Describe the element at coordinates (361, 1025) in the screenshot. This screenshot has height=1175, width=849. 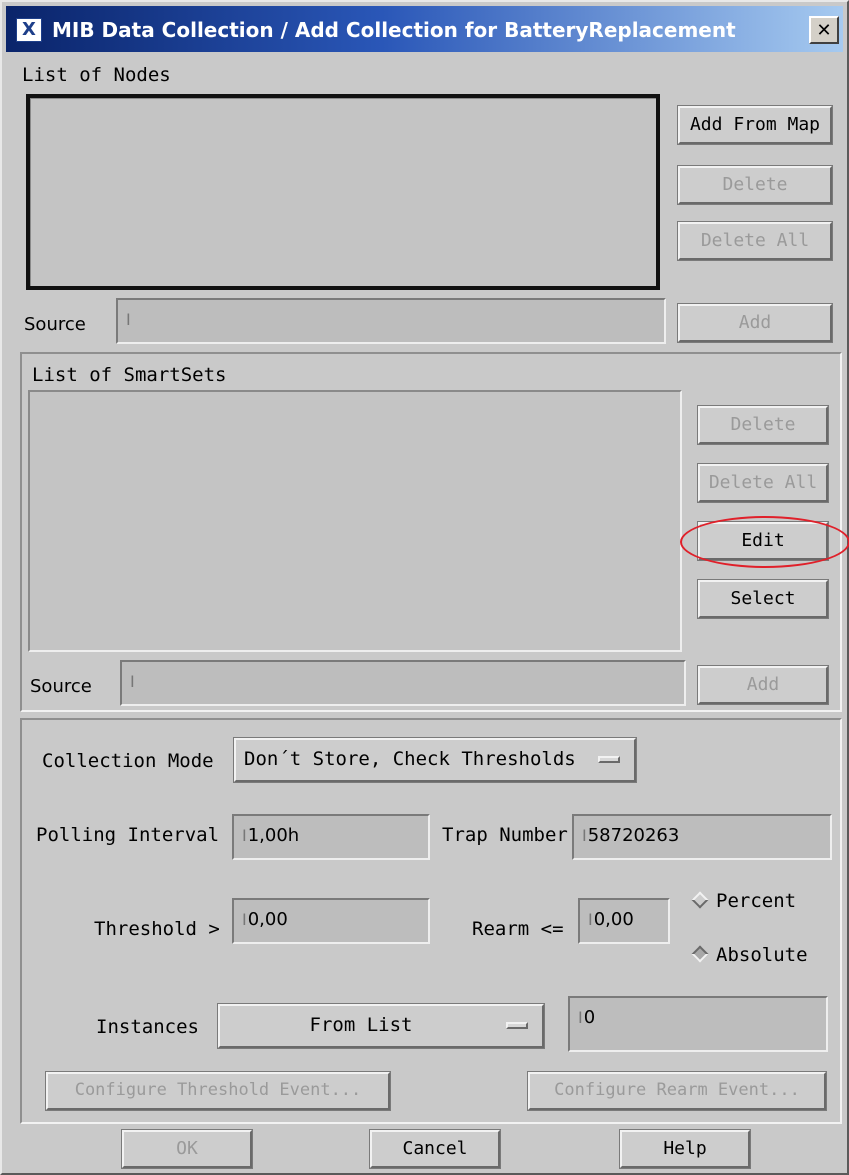
I see `instances-mode-value: From List` at that location.